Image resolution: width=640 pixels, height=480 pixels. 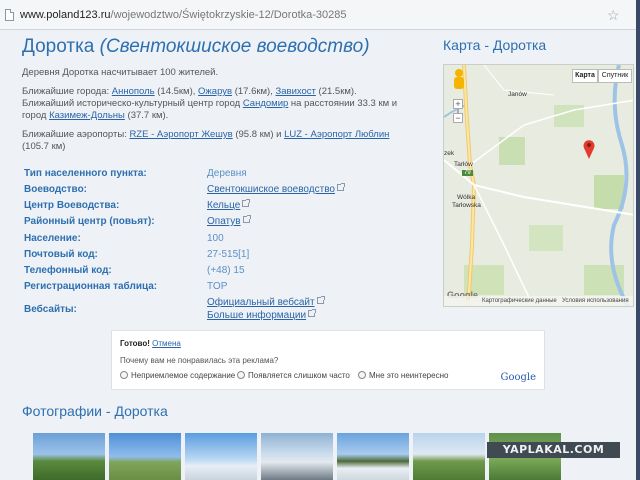 I want to click on fact-label-center: Центр Воеводства:, so click(x=72, y=205).